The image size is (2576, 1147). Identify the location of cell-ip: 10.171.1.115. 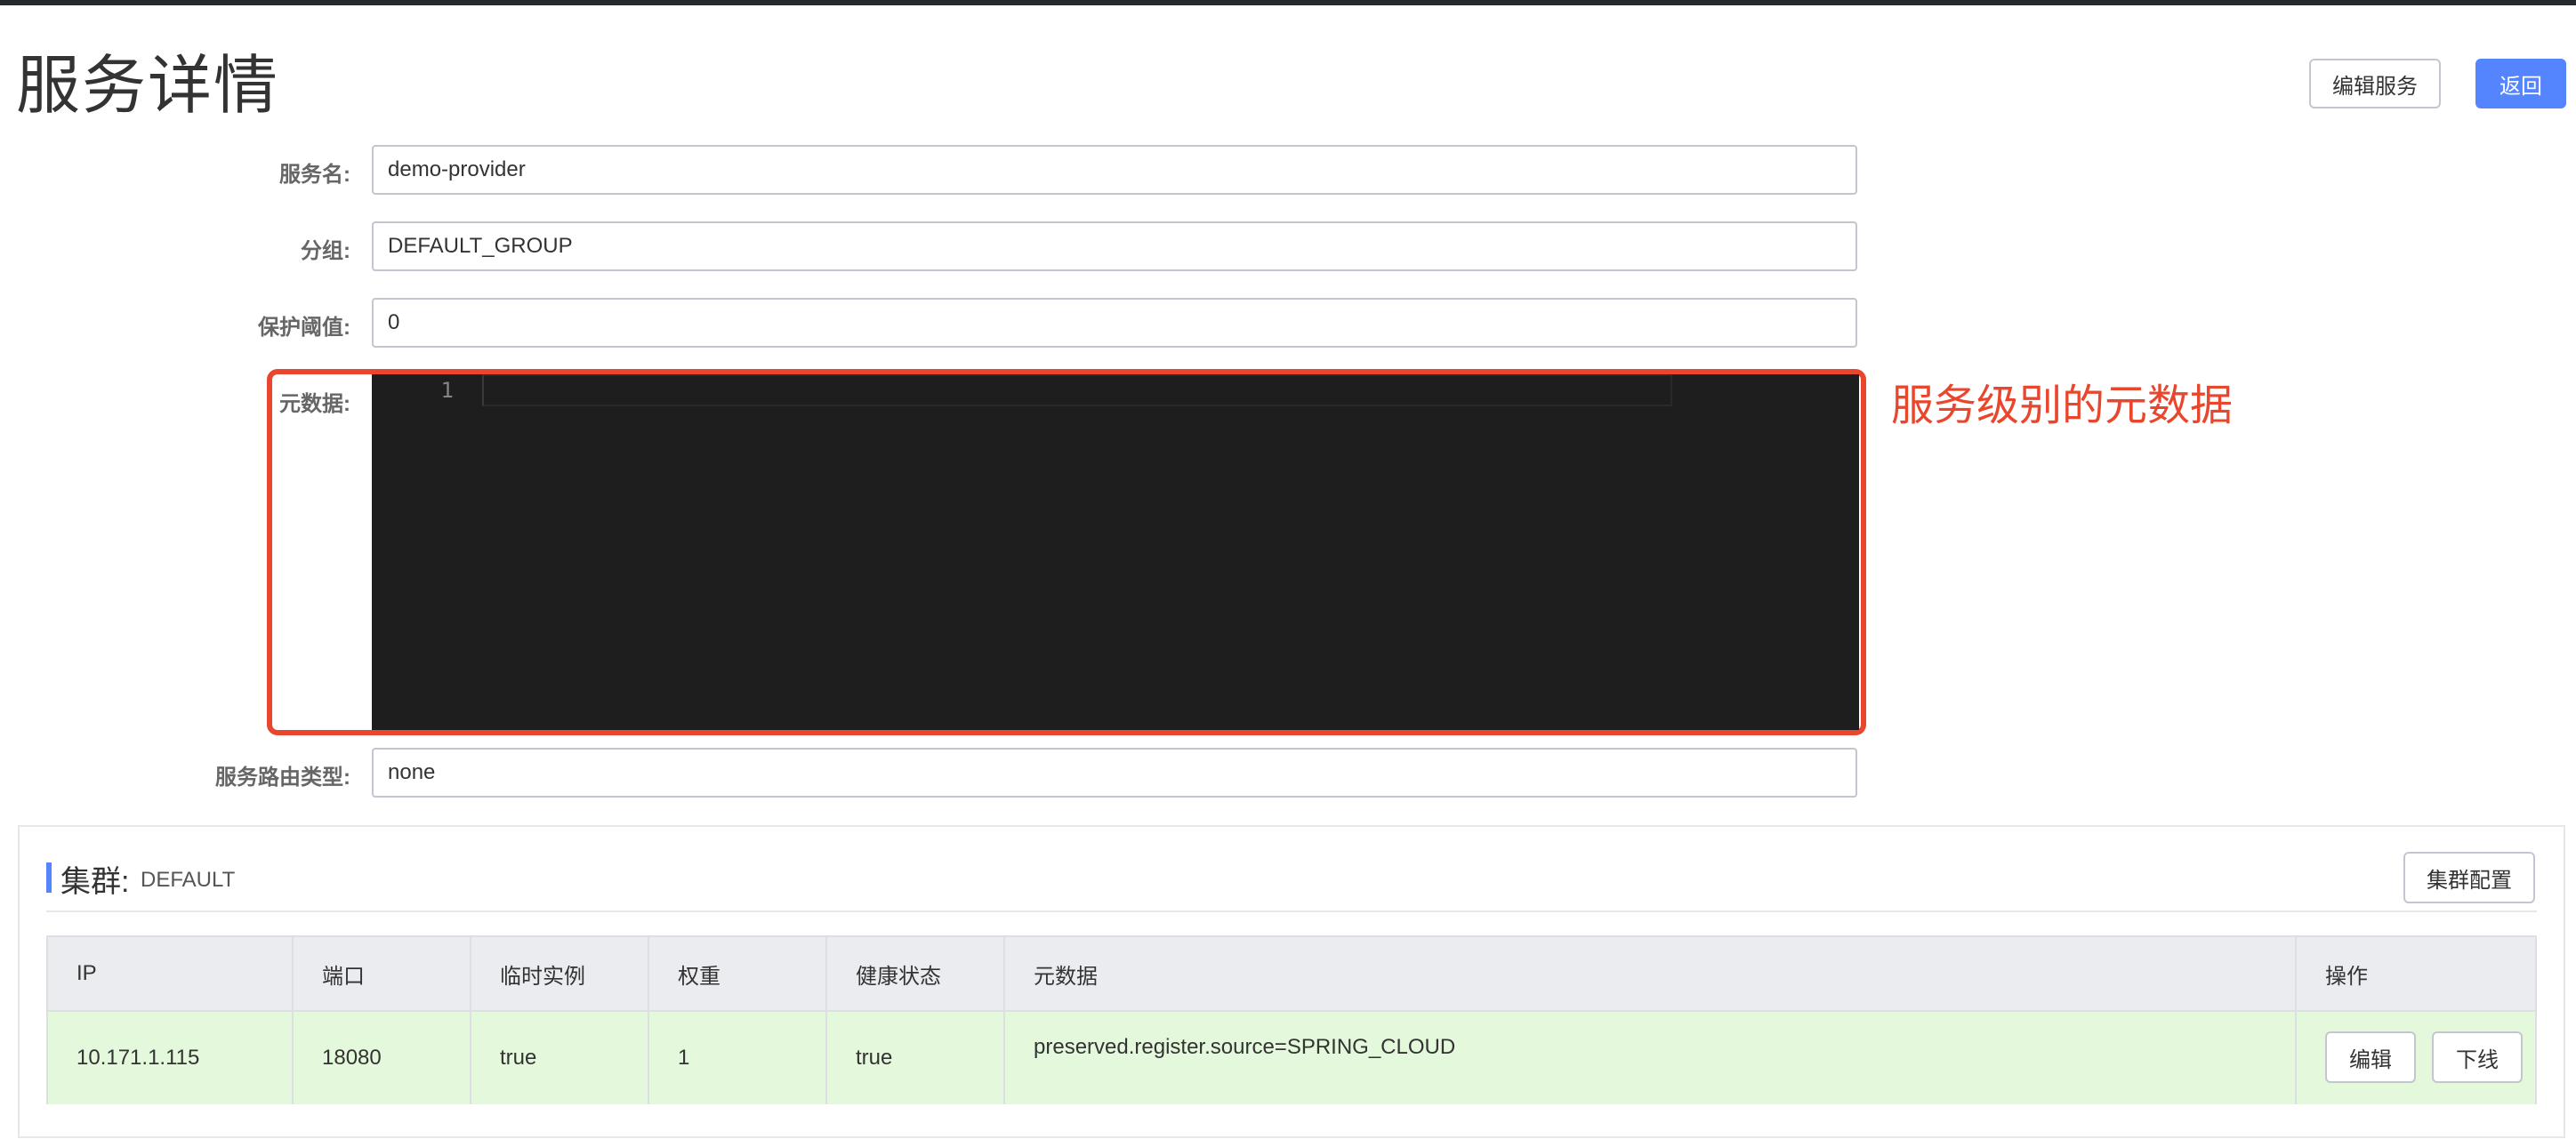
(171, 1058).